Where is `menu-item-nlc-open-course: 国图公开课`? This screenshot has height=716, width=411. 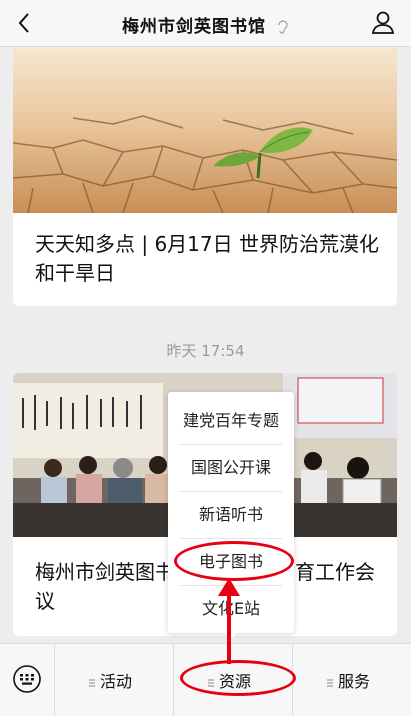 menu-item-nlc-open-course: 国图公开课 is located at coordinates (231, 467).